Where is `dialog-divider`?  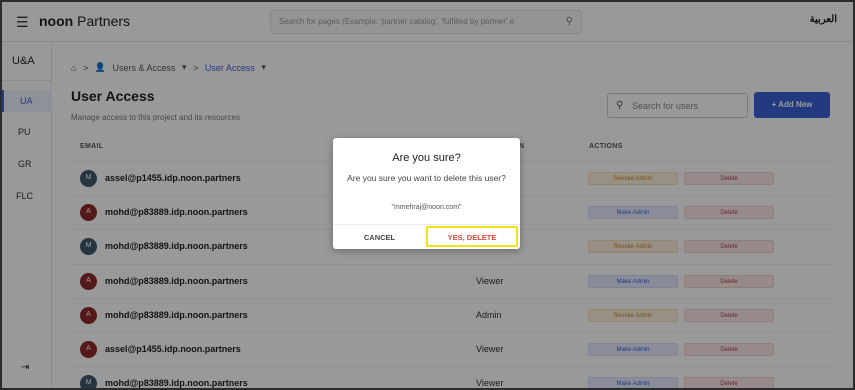
dialog-divider is located at coordinates (426, 224).